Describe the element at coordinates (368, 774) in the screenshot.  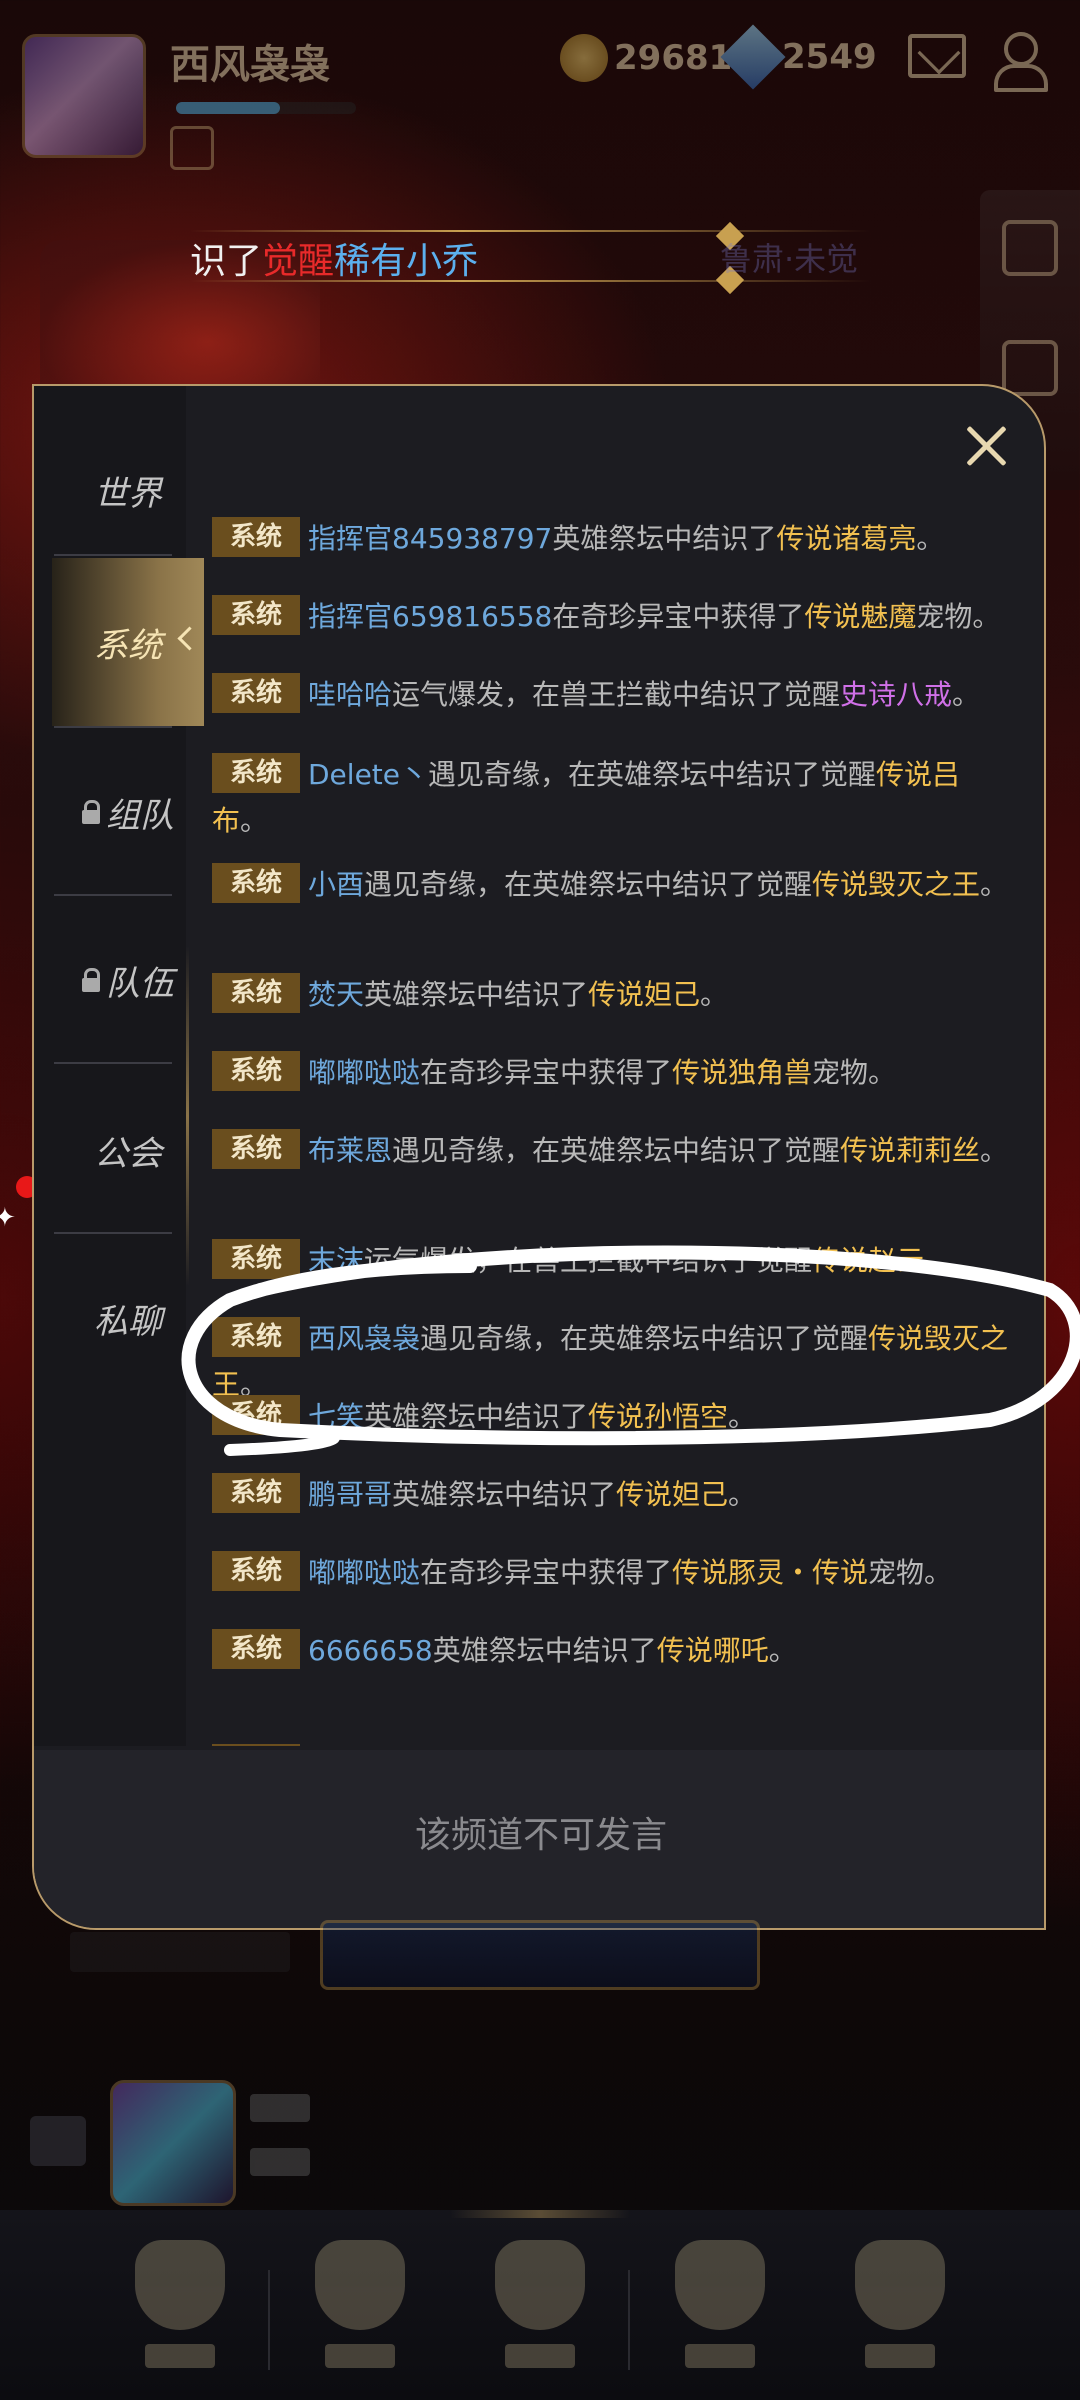
I see `player-name-link: Delete丶` at that location.